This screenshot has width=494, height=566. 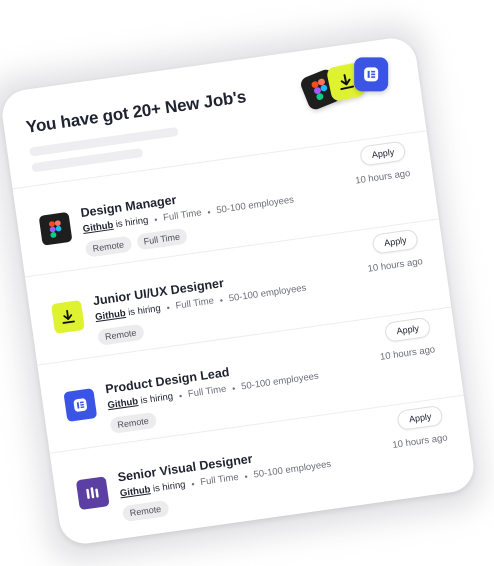 I want to click on download-icon, so click(x=68, y=316).